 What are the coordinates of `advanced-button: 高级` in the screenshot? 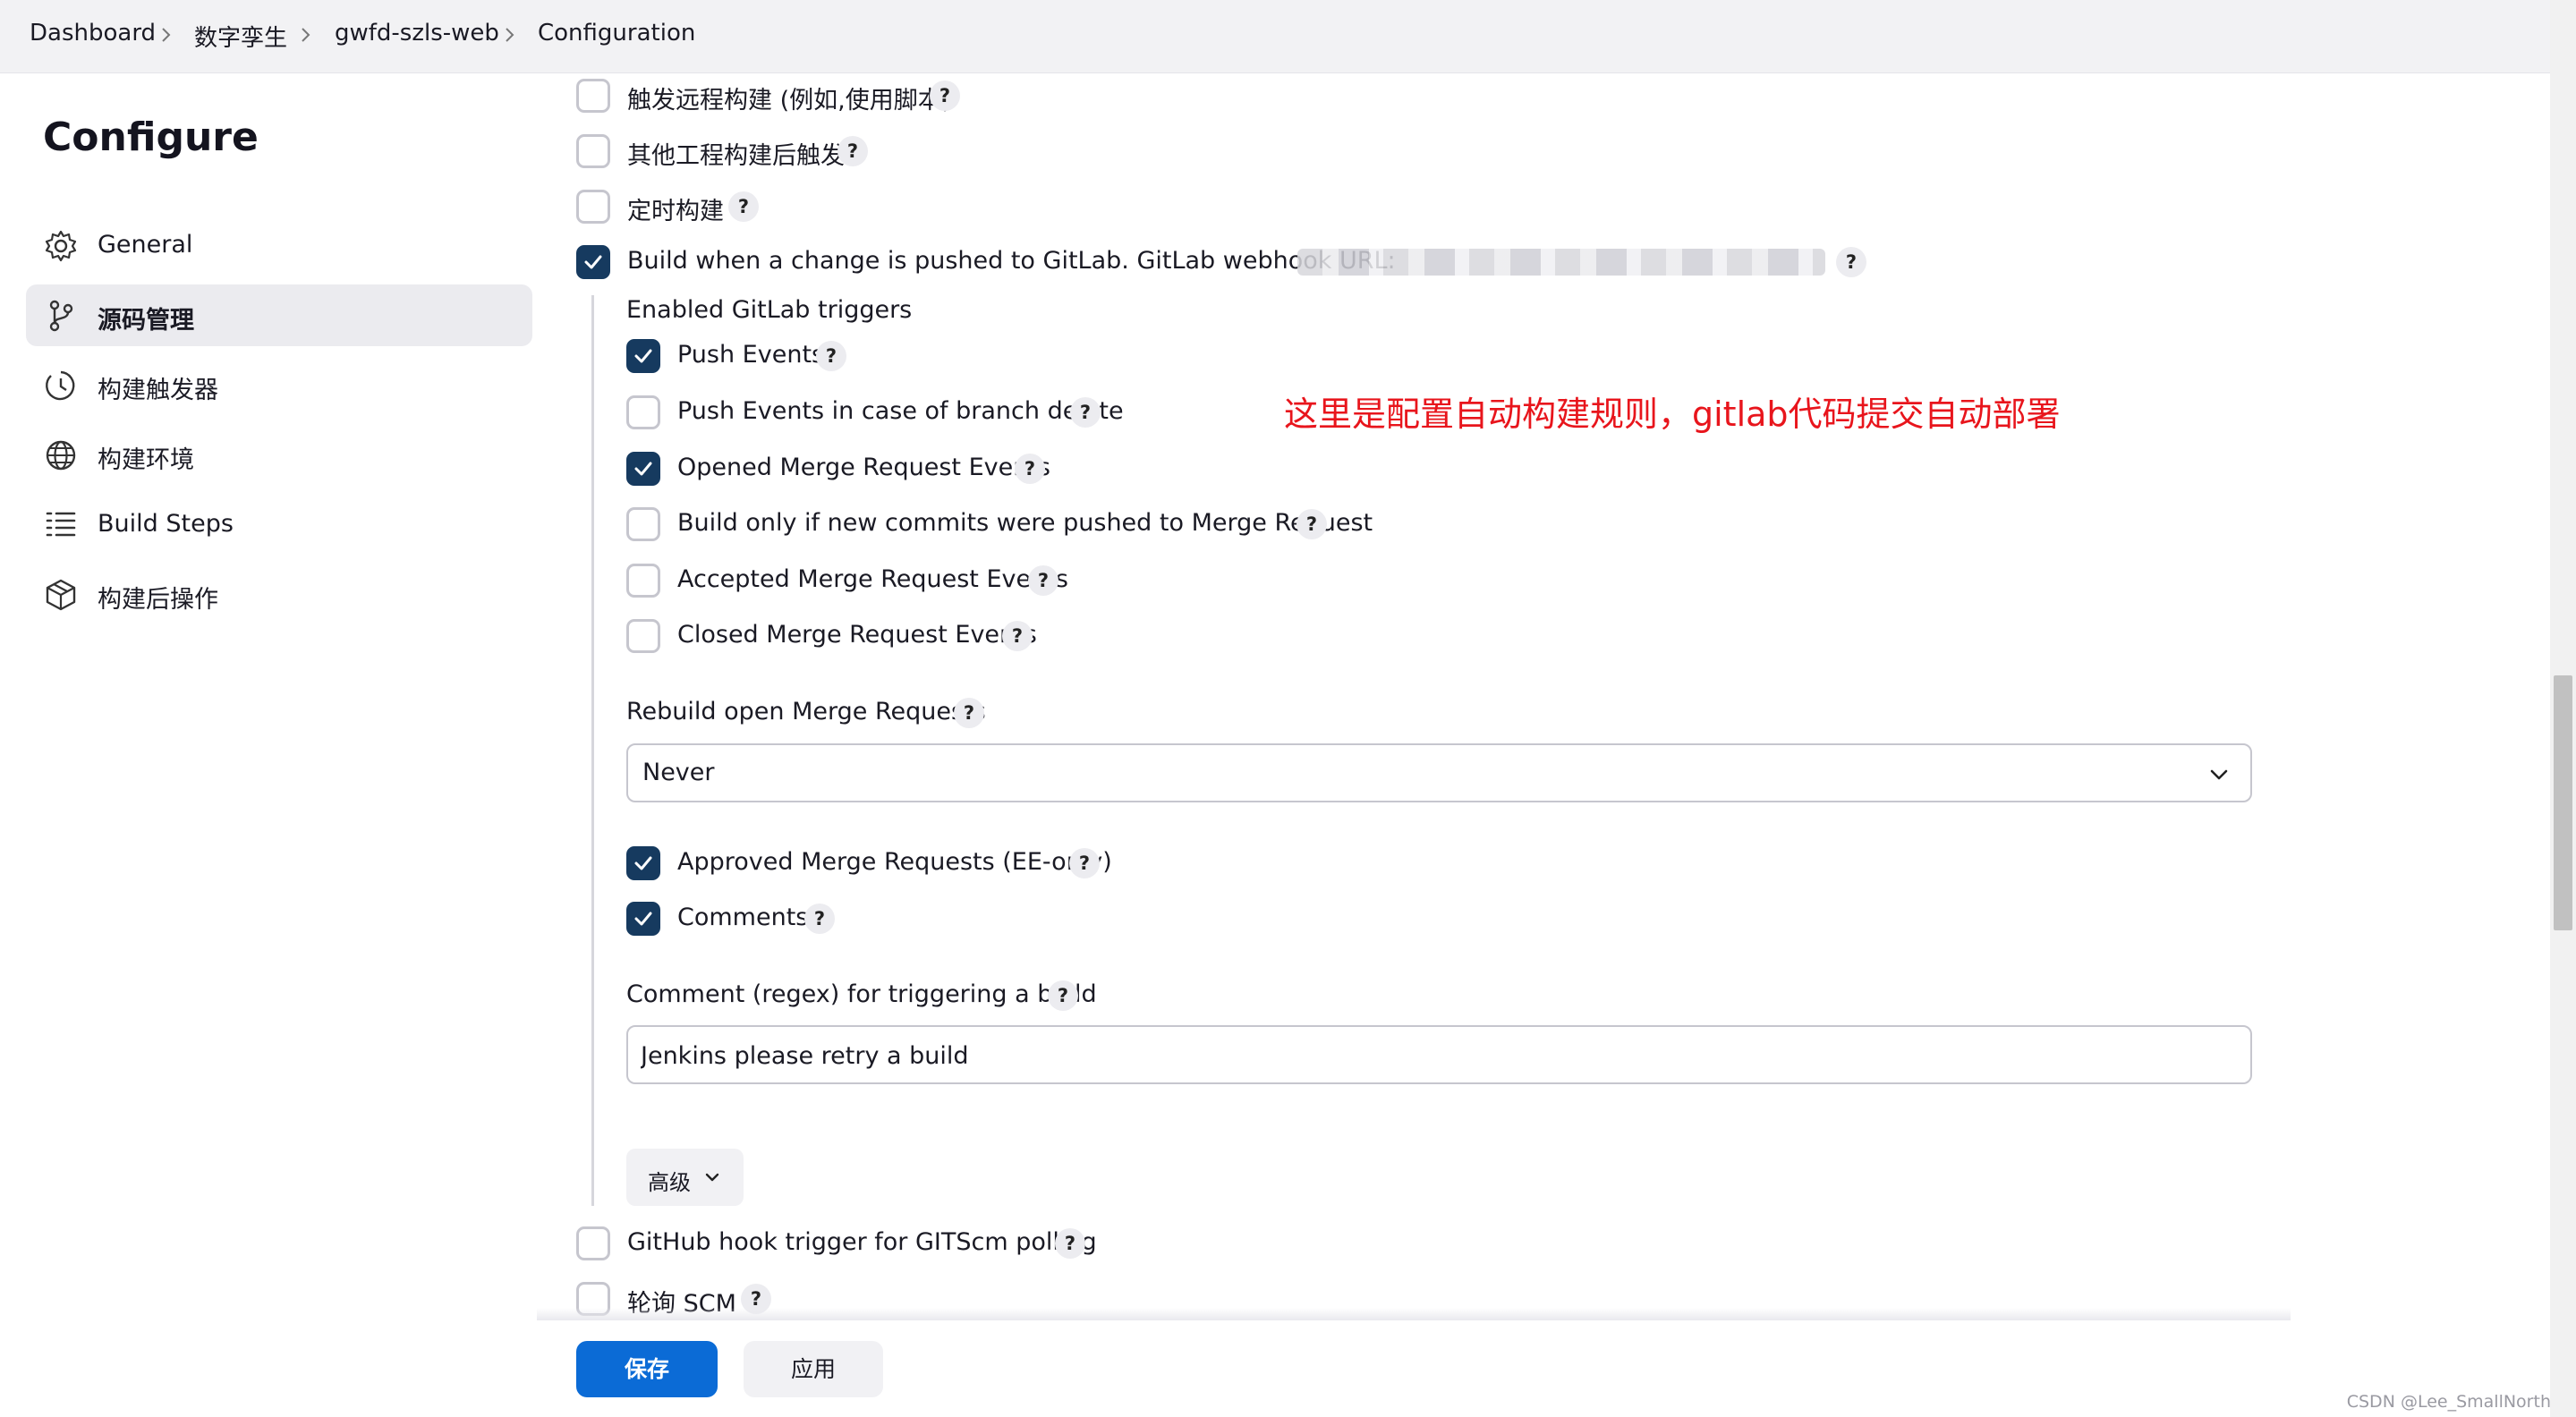 It's located at (685, 1177).